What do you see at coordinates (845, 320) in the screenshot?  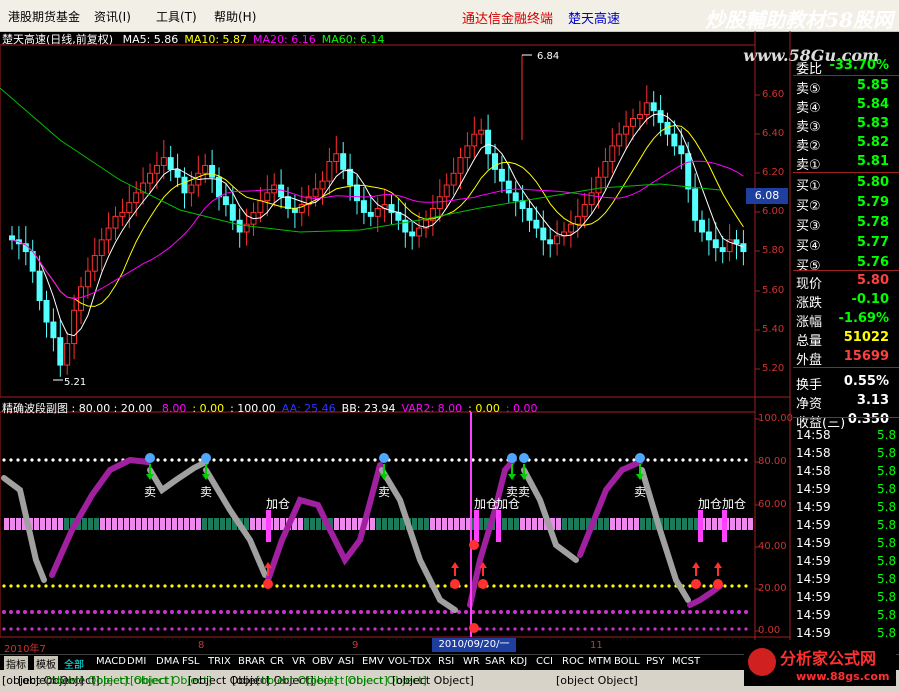 I see `stat-row: 涨幅 -1.69%` at bounding box center [845, 320].